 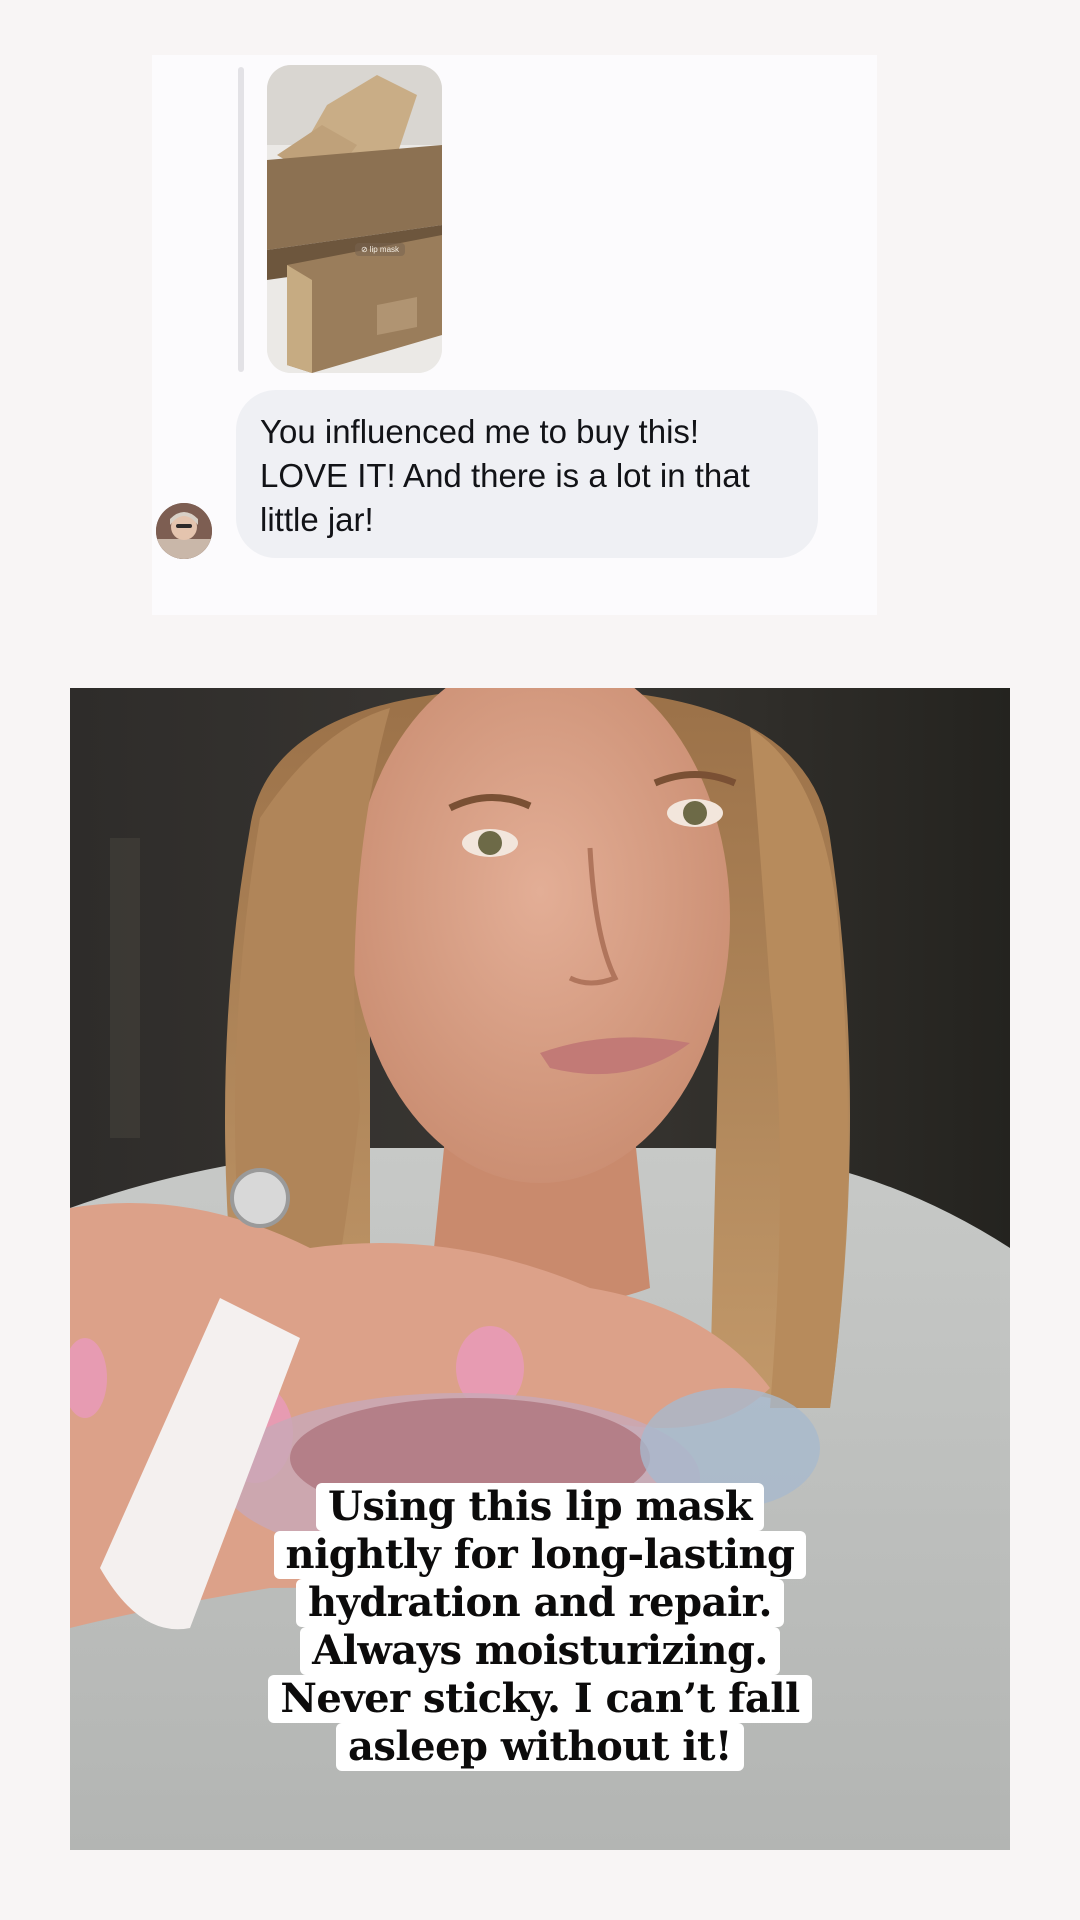 I want to click on caption-line: hydration and repair., so click(x=540, y=1603).